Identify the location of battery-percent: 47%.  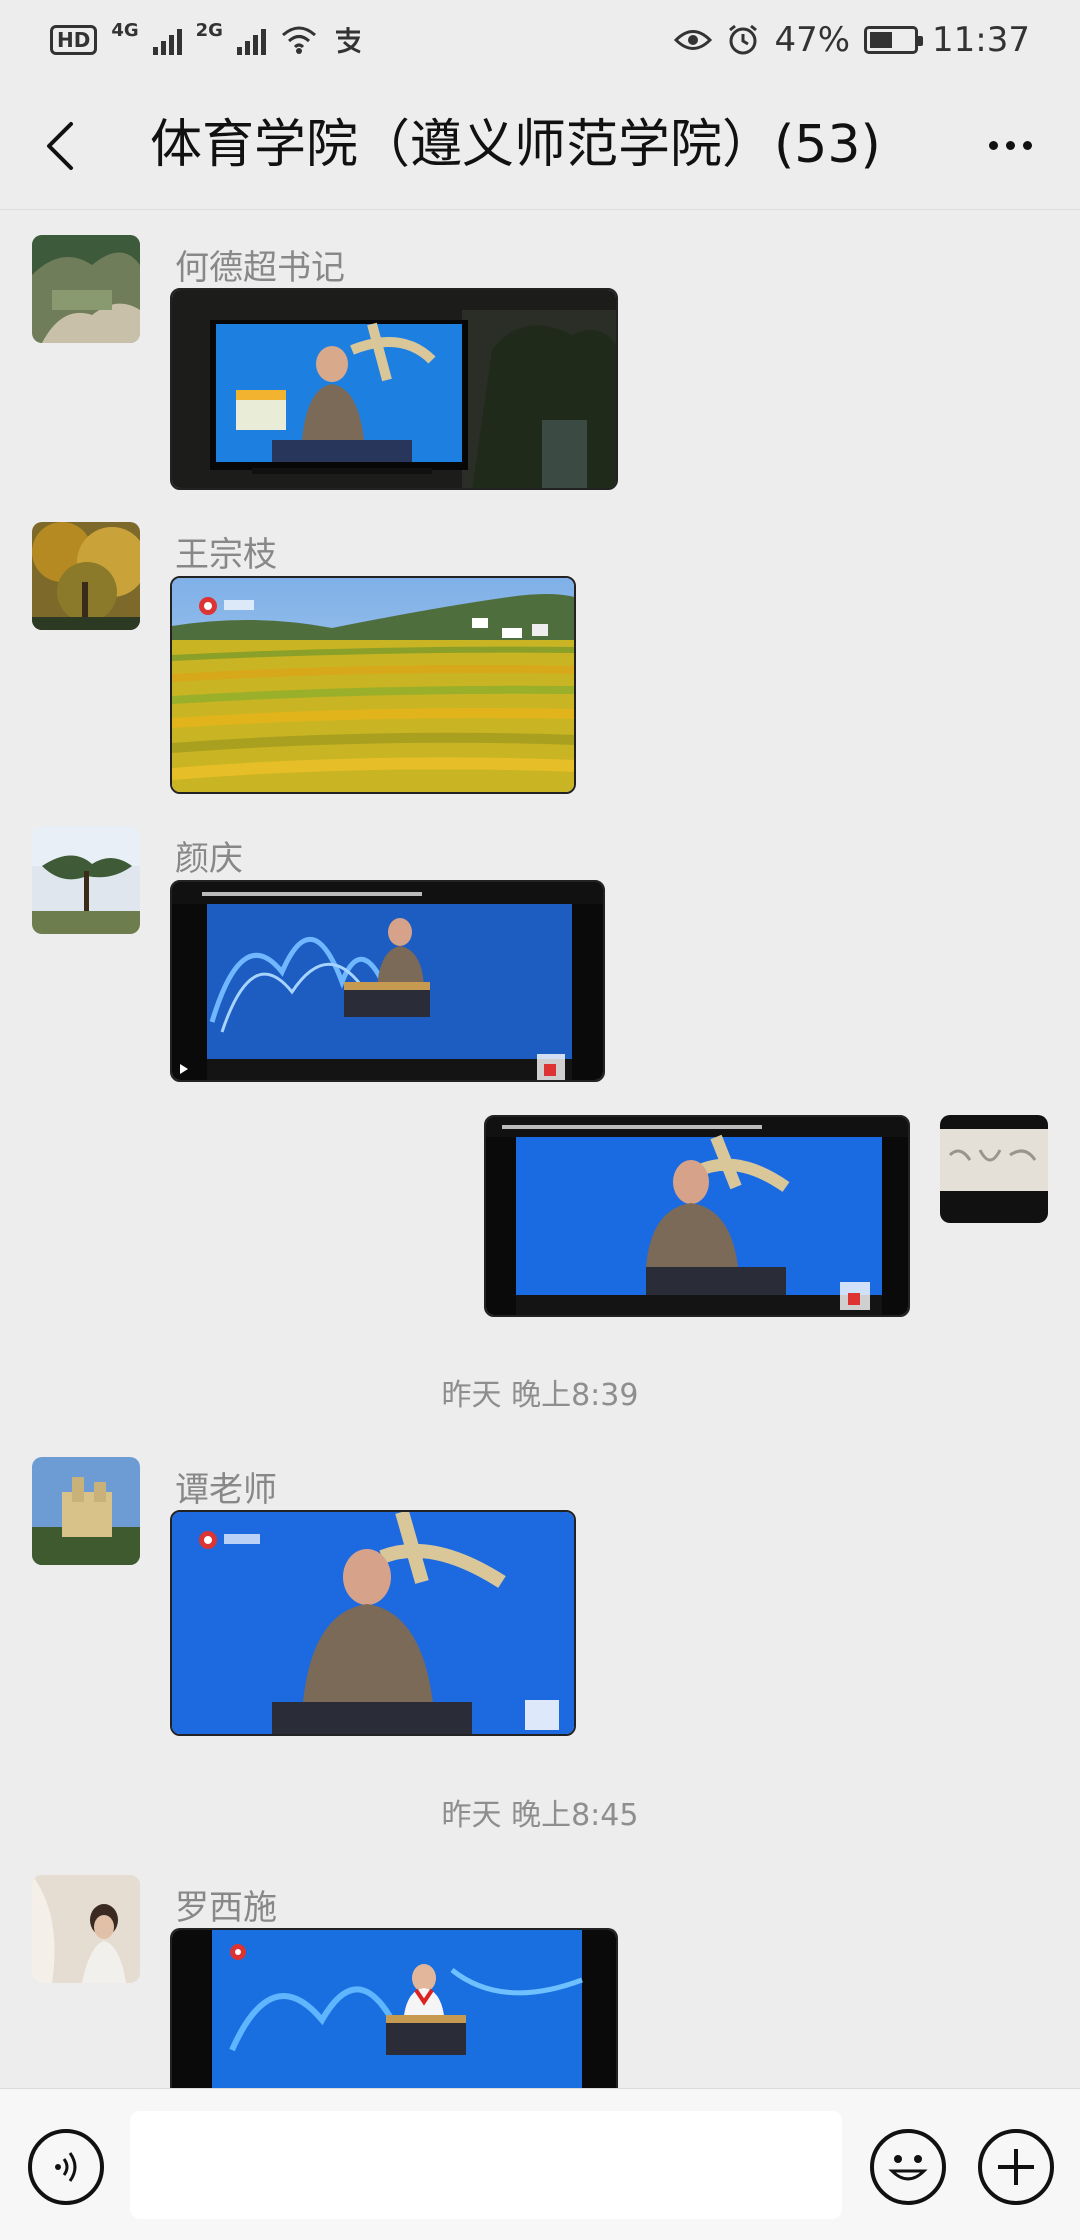
(812, 40).